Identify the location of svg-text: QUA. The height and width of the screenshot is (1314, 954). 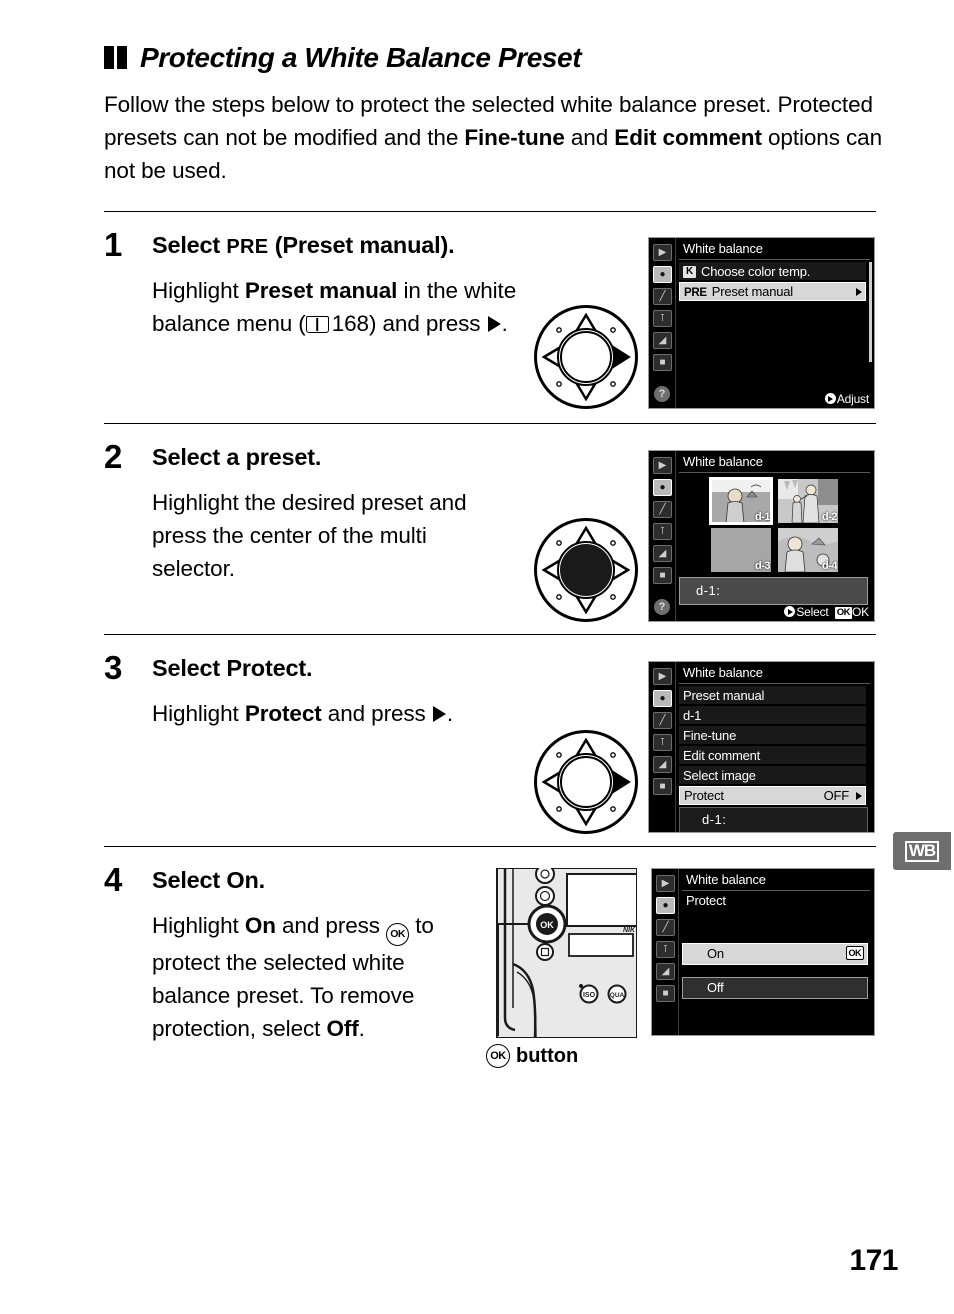
(617, 995).